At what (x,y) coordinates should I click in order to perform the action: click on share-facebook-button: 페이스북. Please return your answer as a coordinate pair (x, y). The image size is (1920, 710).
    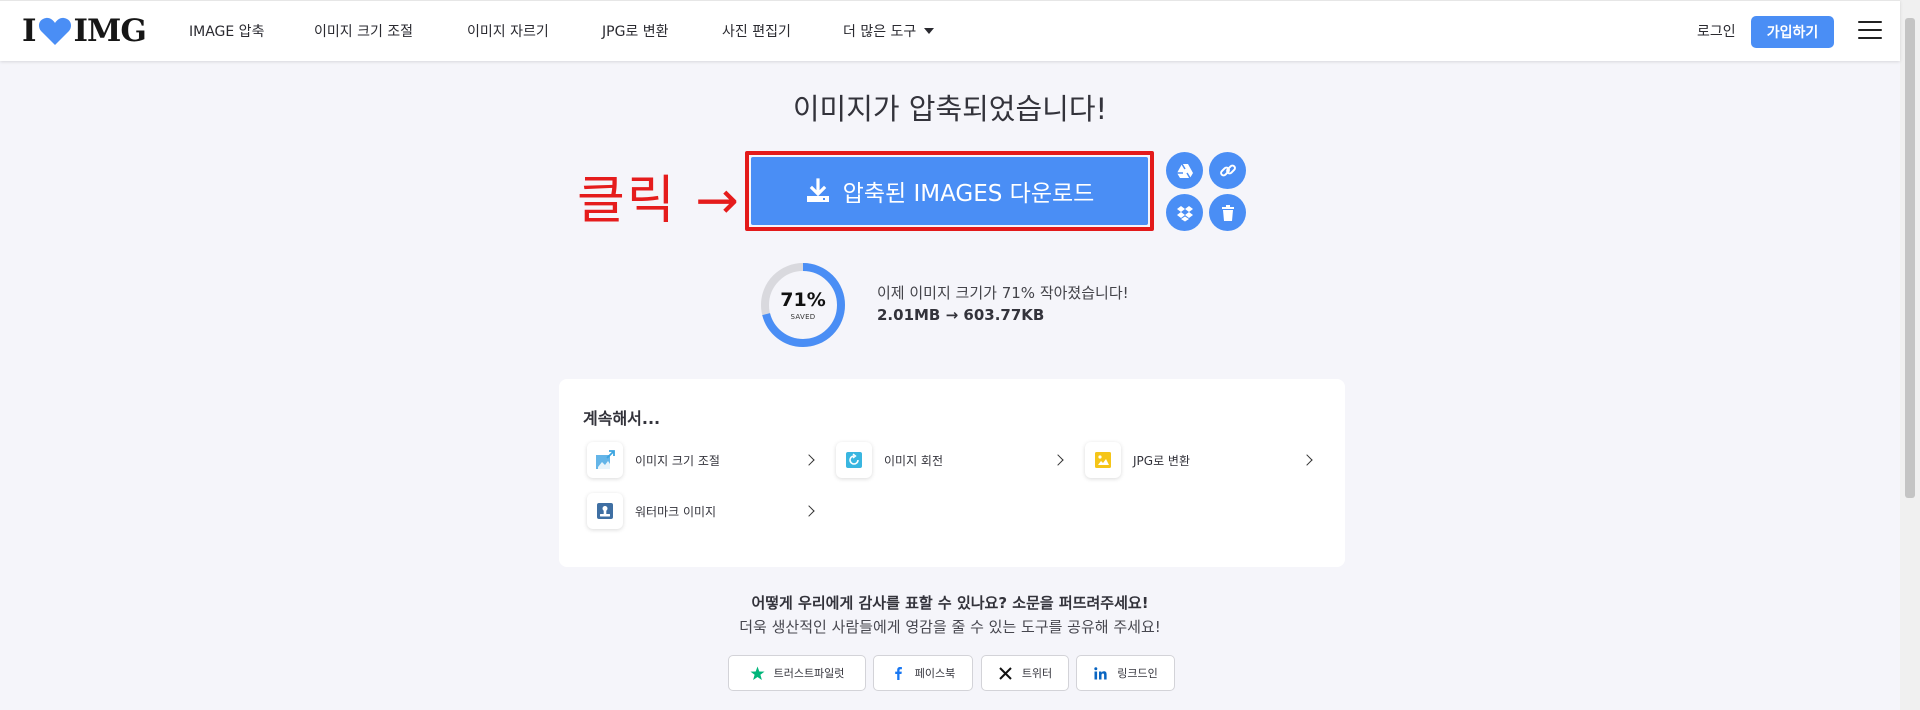
    Looking at the image, I should click on (923, 673).